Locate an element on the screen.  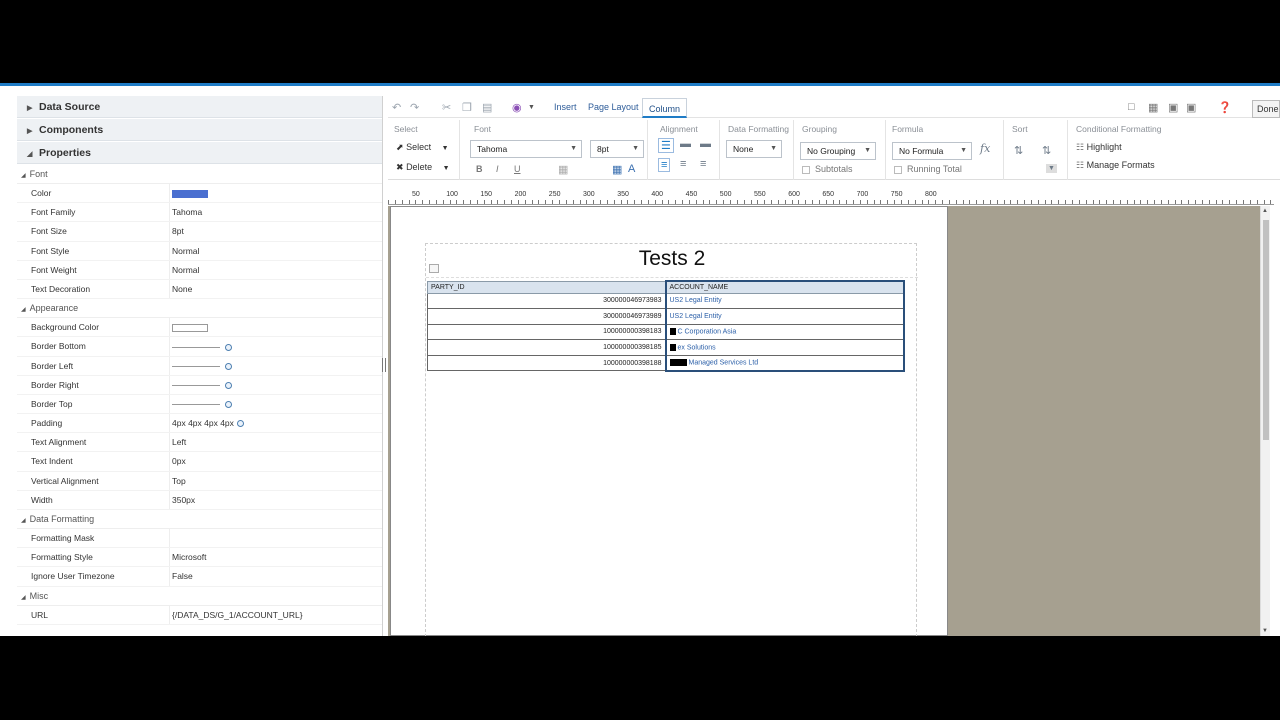
align-left-icon: ≡ is located at coordinates (664, 165).